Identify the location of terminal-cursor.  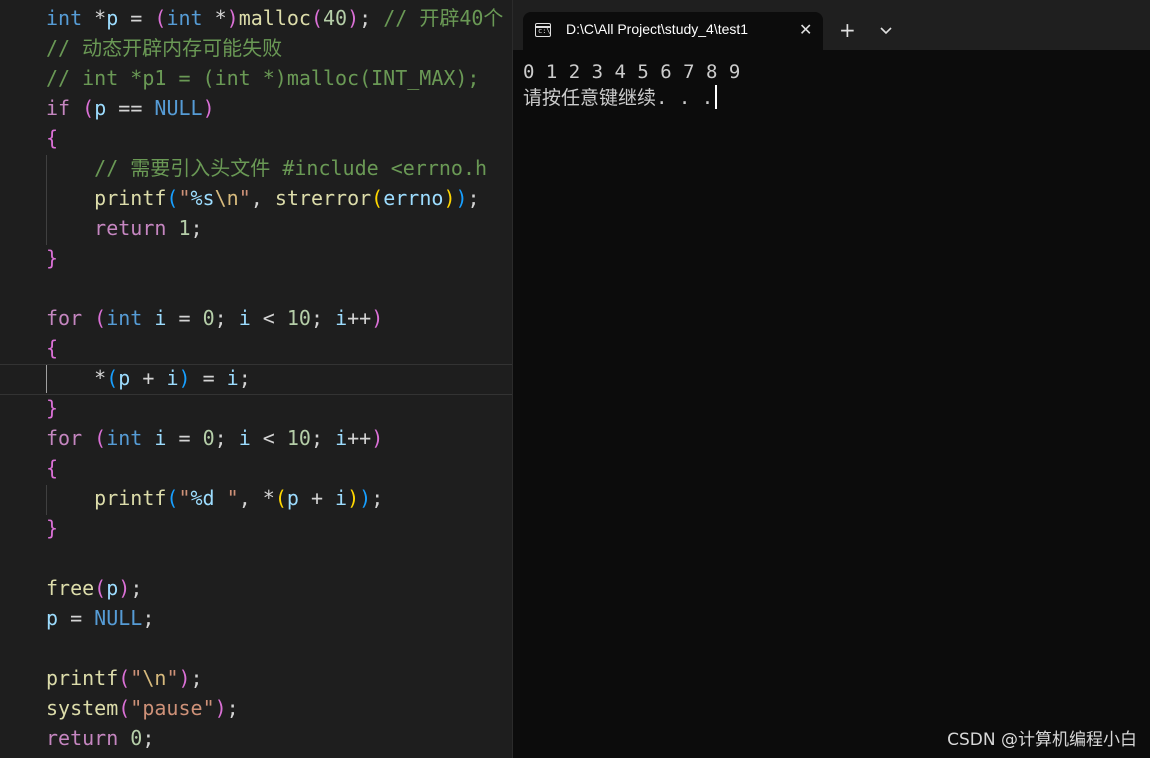
(716, 97).